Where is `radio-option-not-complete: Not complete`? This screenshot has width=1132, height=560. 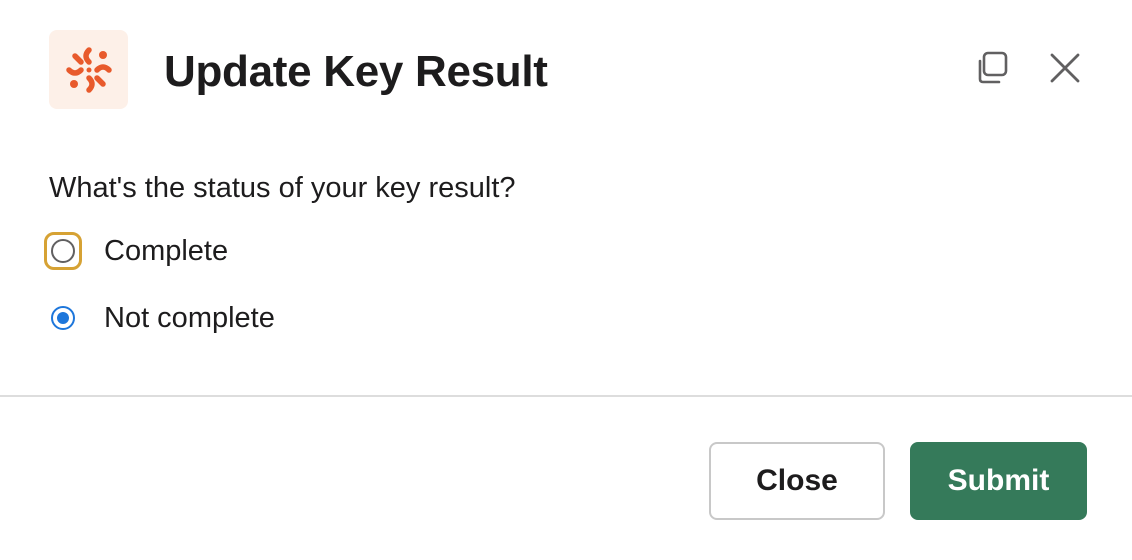
radio-option-not-complete: Not complete is located at coordinates (159, 318).